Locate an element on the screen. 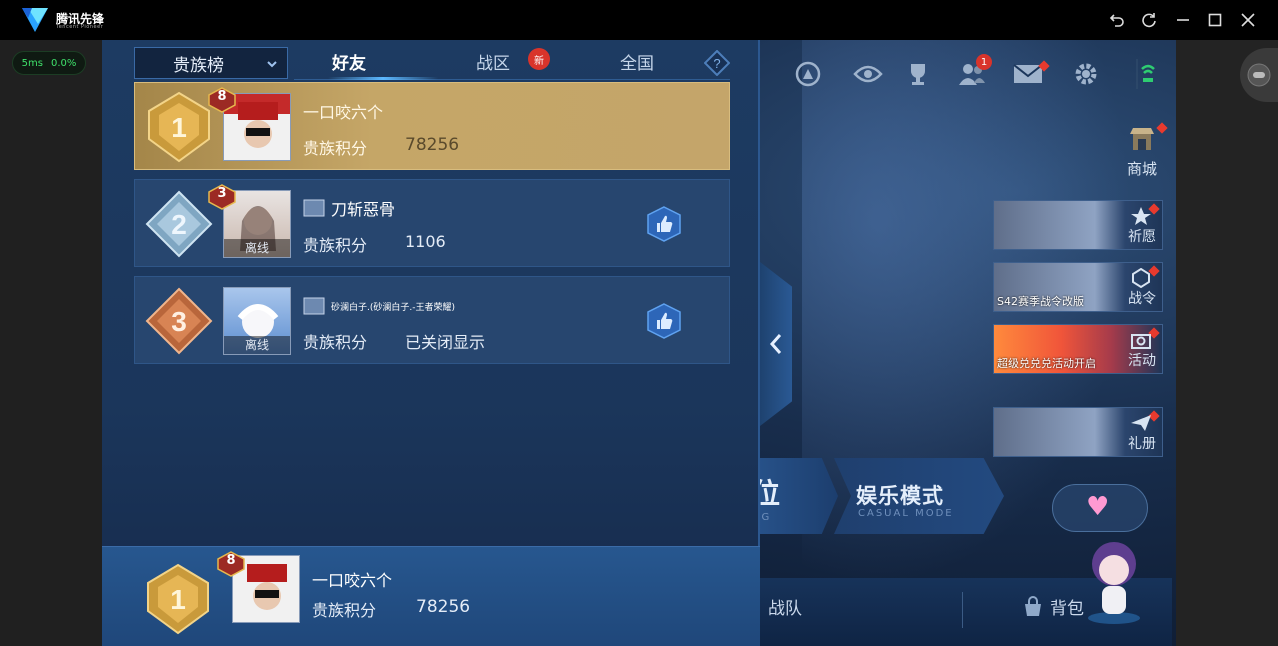 This screenshot has height=646, width=1278. trophy-icon is located at coordinates (918, 74).